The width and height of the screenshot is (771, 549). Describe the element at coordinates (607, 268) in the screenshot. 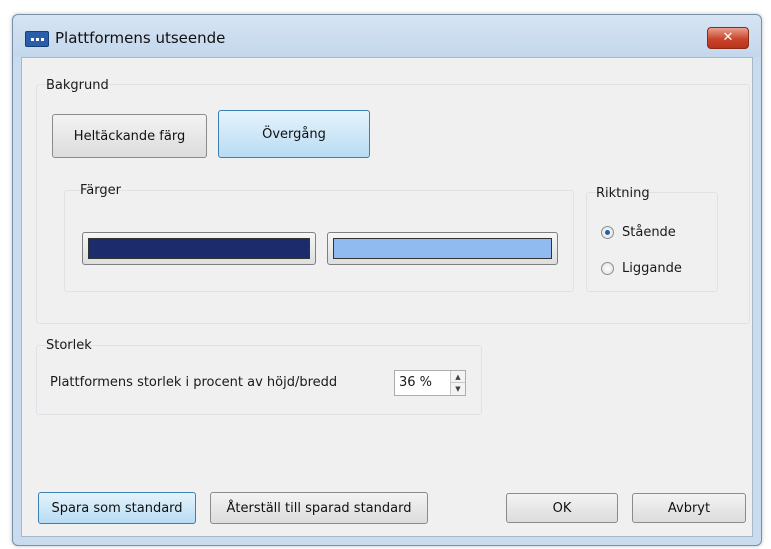

I see `radio-lying-indicator` at that location.